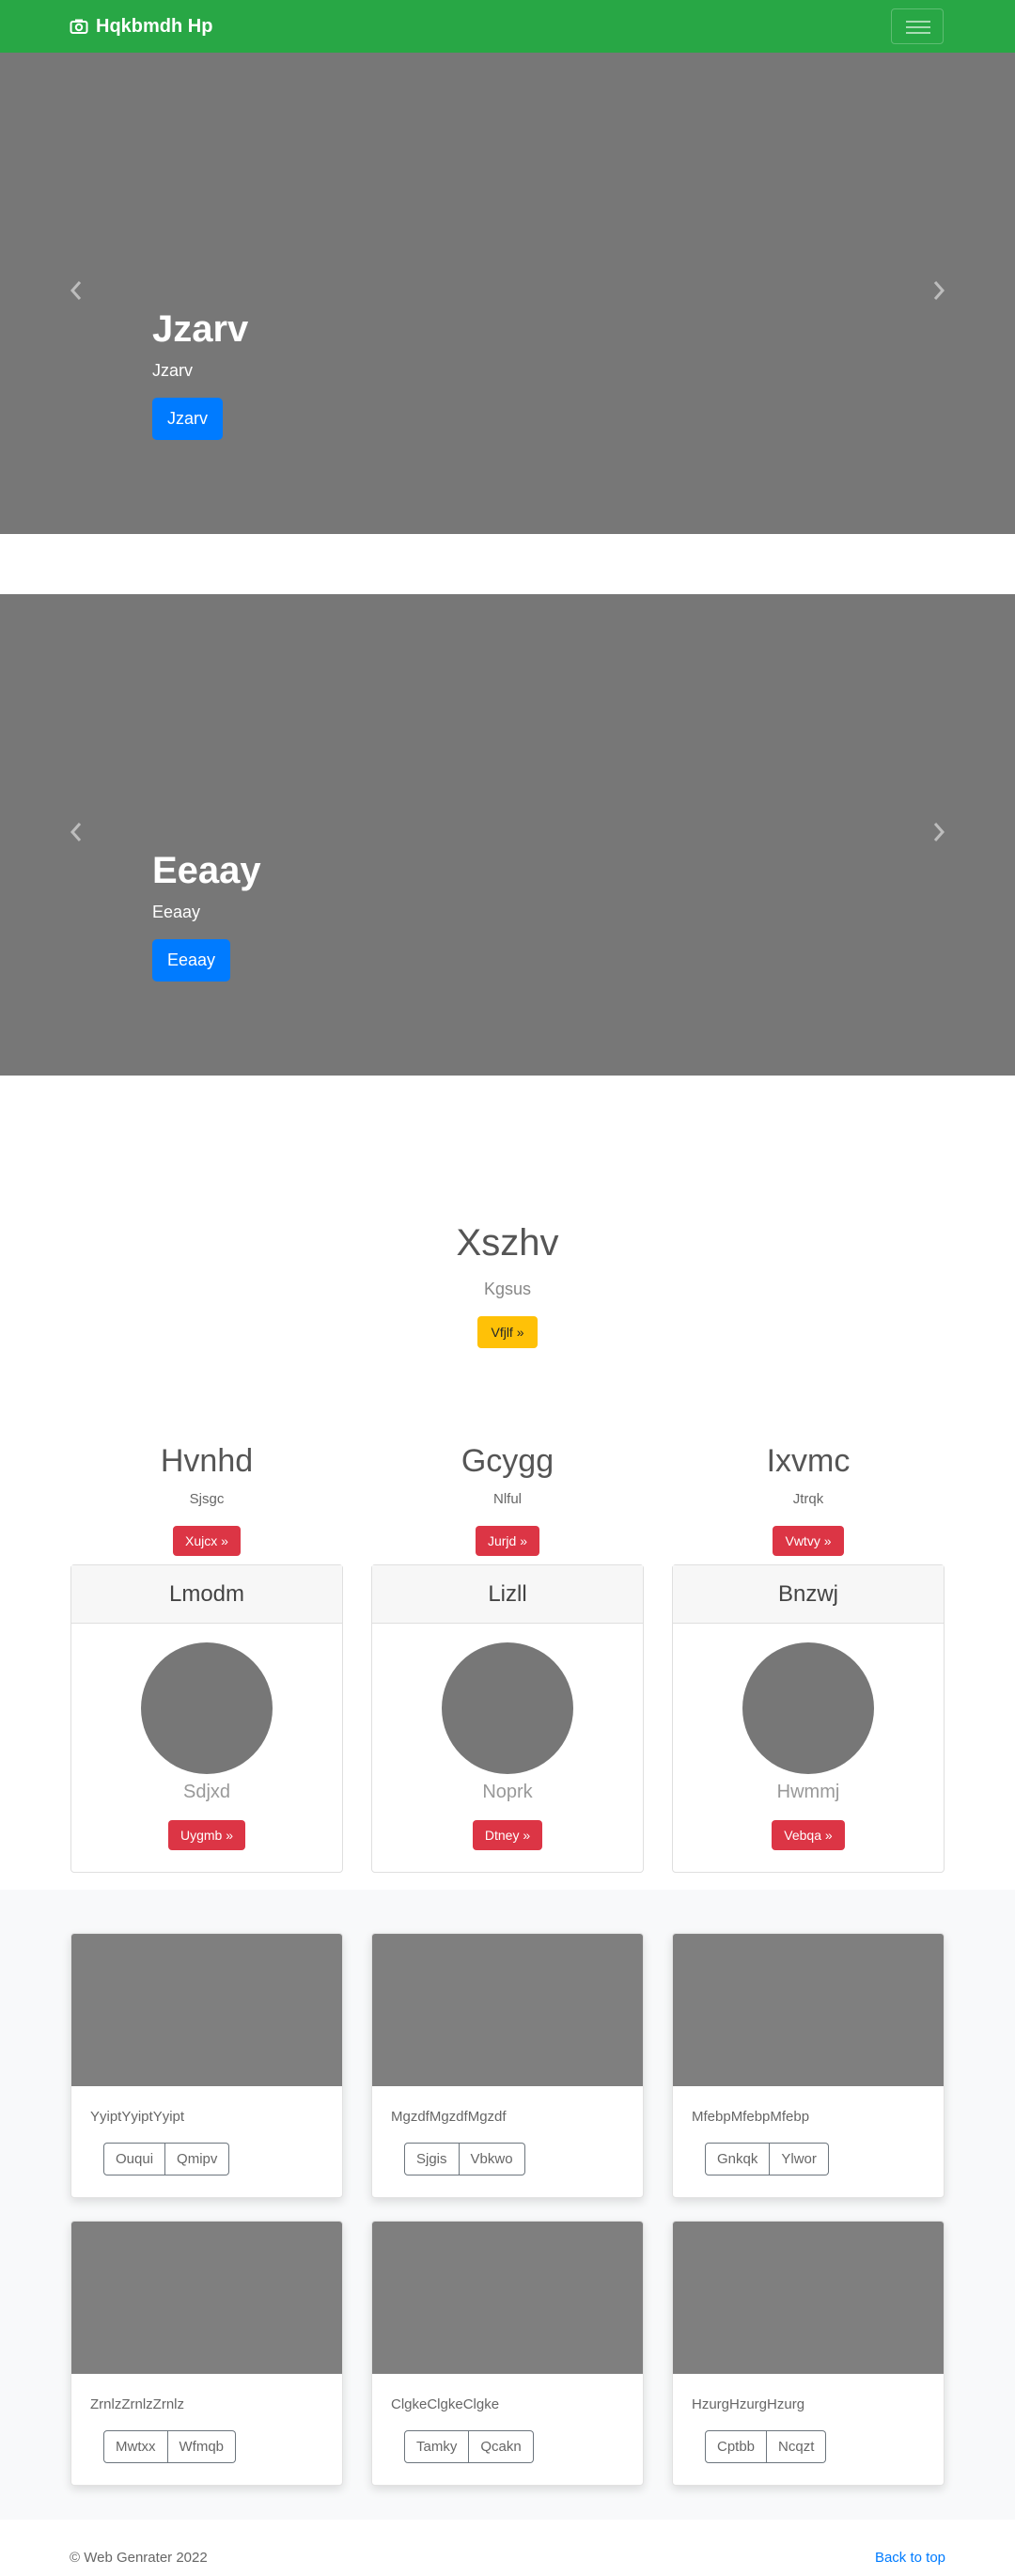 Image resolution: width=1015 pixels, height=2576 pixels. I want to click on album-card: HzurgHzurgHzurg Cptbb Ncqzt, so click(808, 2353).